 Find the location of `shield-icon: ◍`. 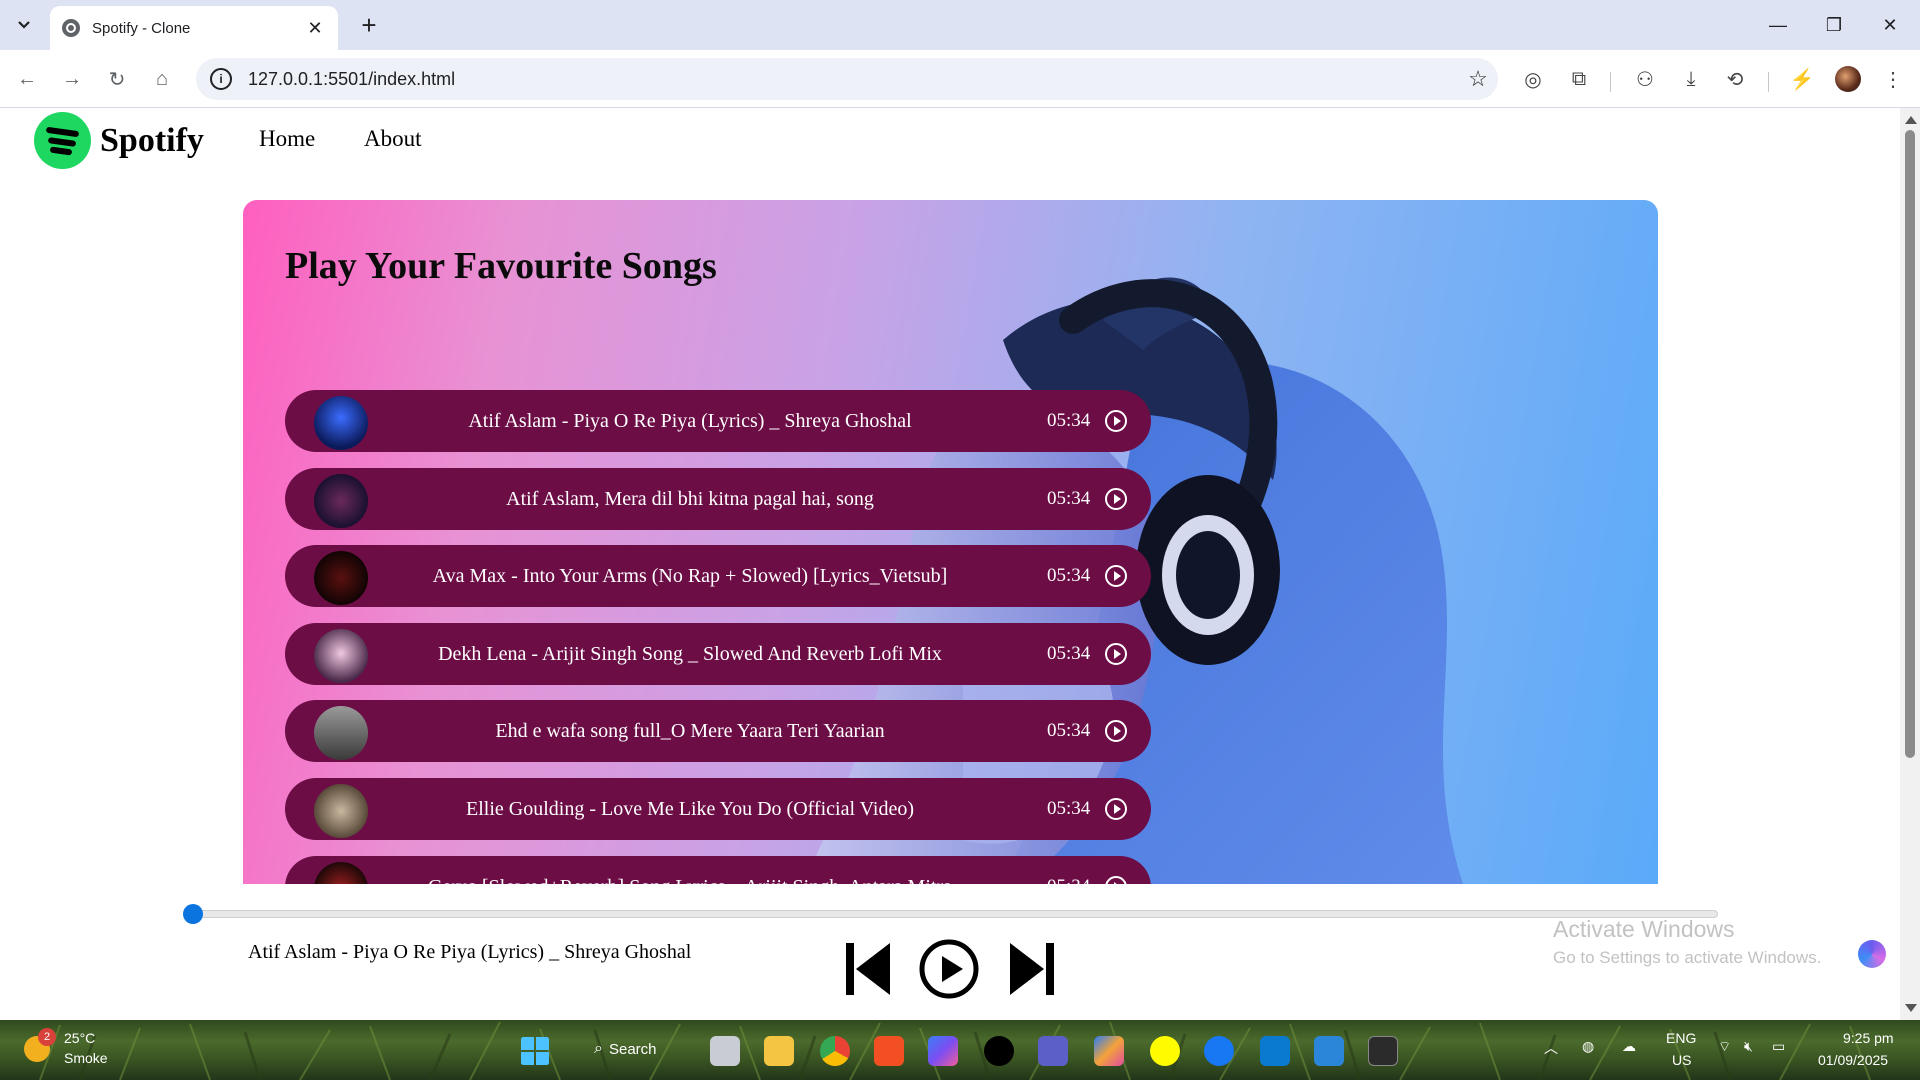

shield-icon: ◍ is located at coordinates (1588, 1046).